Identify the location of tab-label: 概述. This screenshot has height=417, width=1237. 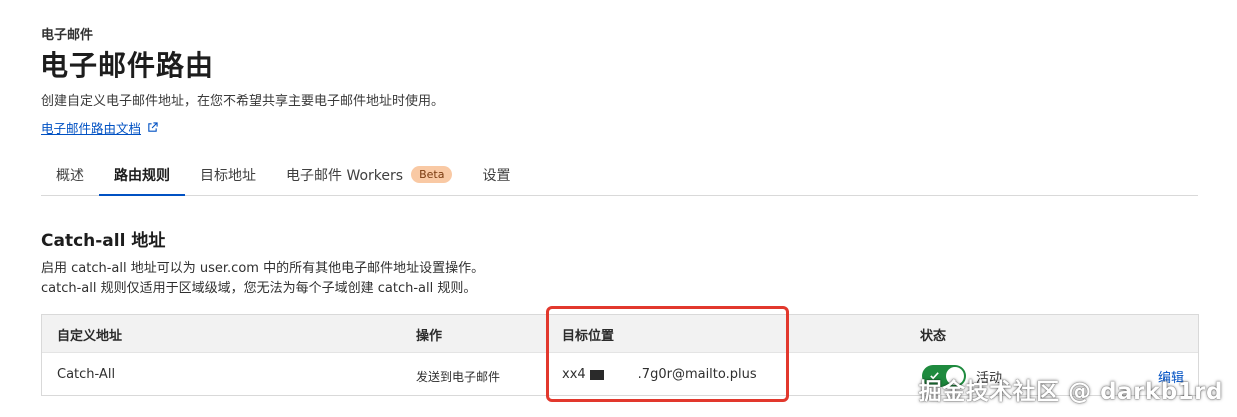
(70, 175).